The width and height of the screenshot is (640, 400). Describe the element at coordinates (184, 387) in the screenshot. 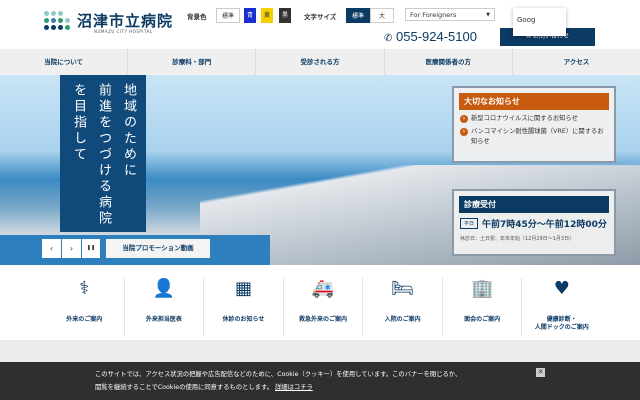

I see `cookie-text-2: 閲覧を継続することでCookieの使用に同意するものとします。` at that location.